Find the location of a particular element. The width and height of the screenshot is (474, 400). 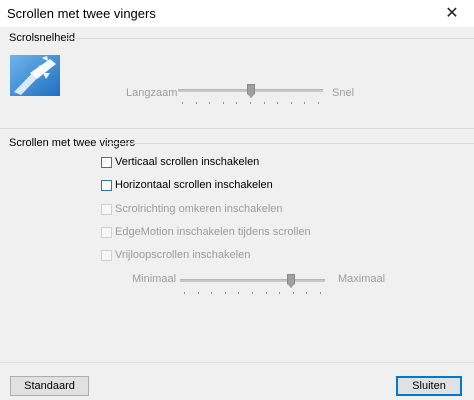

close-dialog-button: Sluiten is located at coordinates (429, 386).